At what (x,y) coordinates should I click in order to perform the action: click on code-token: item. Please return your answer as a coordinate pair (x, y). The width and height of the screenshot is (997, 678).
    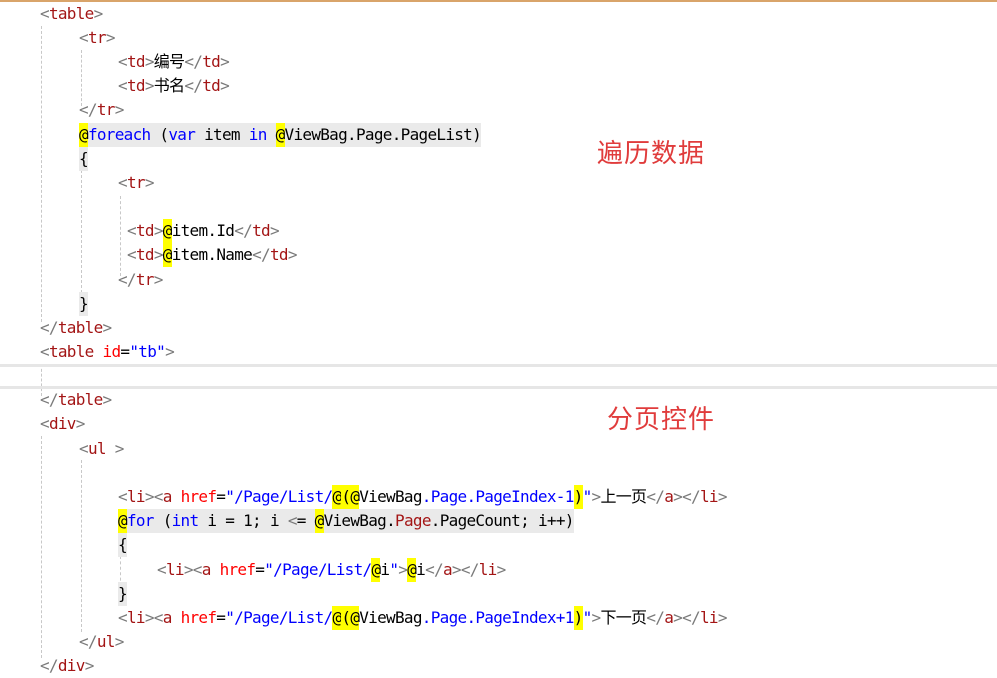
    Looking at the image, I should click on (189, 254).